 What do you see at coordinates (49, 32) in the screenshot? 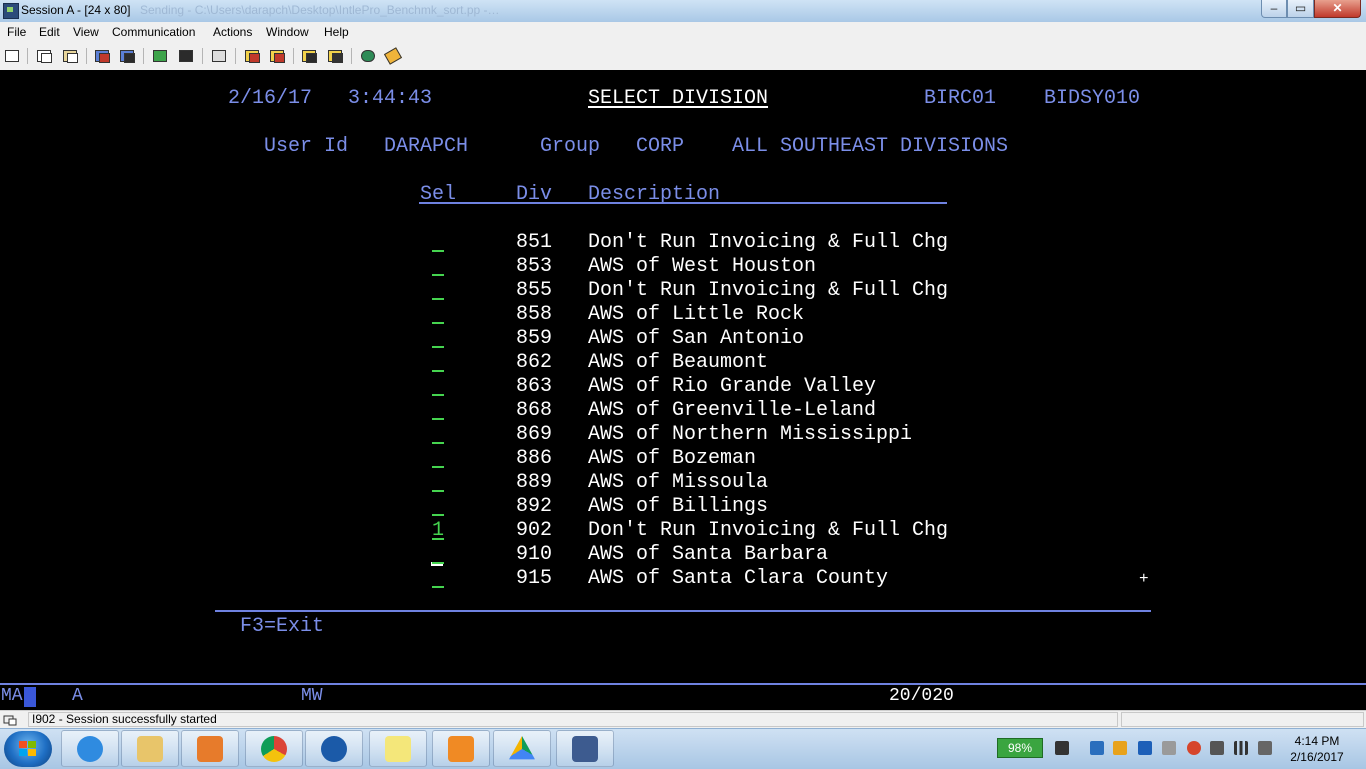
I see `menu-edit: Edit` at bounding box center [49, 32].